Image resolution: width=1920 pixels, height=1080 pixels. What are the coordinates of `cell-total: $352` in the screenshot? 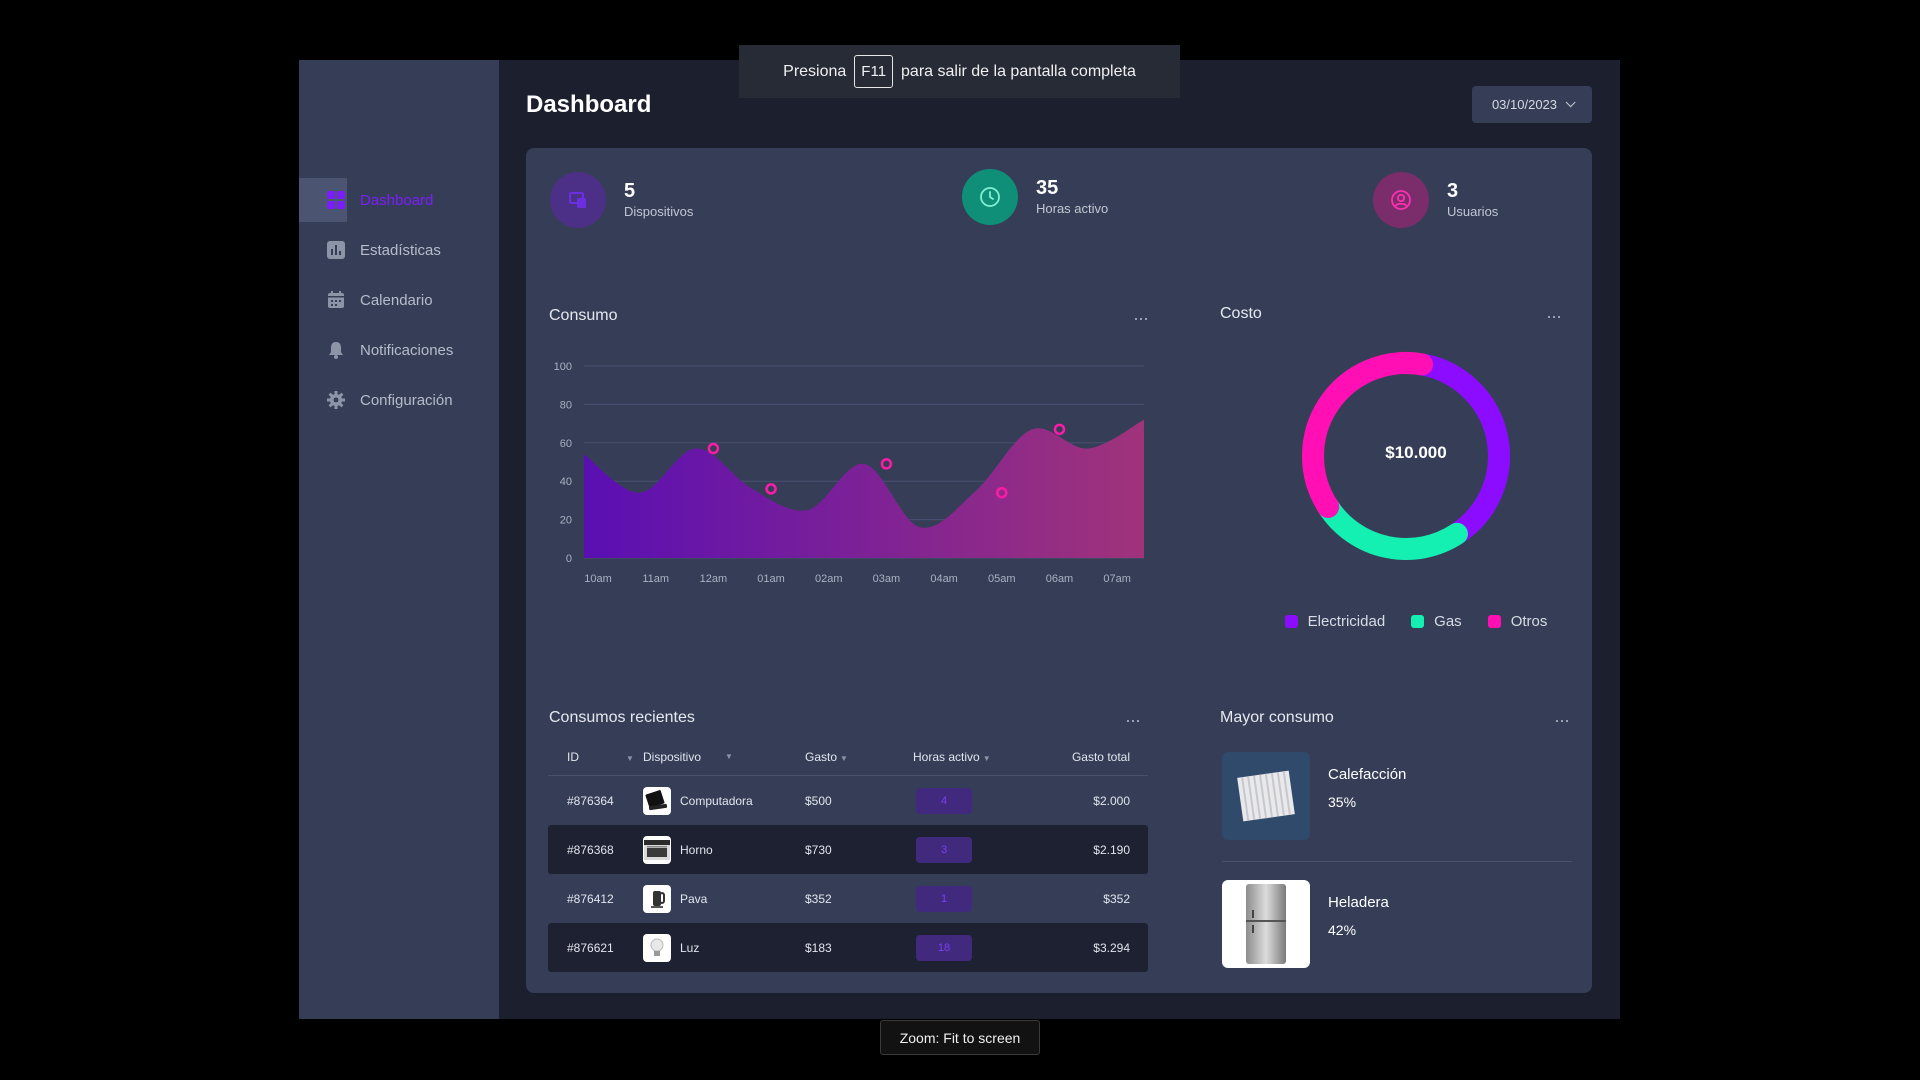 It's located at (1116, 898).